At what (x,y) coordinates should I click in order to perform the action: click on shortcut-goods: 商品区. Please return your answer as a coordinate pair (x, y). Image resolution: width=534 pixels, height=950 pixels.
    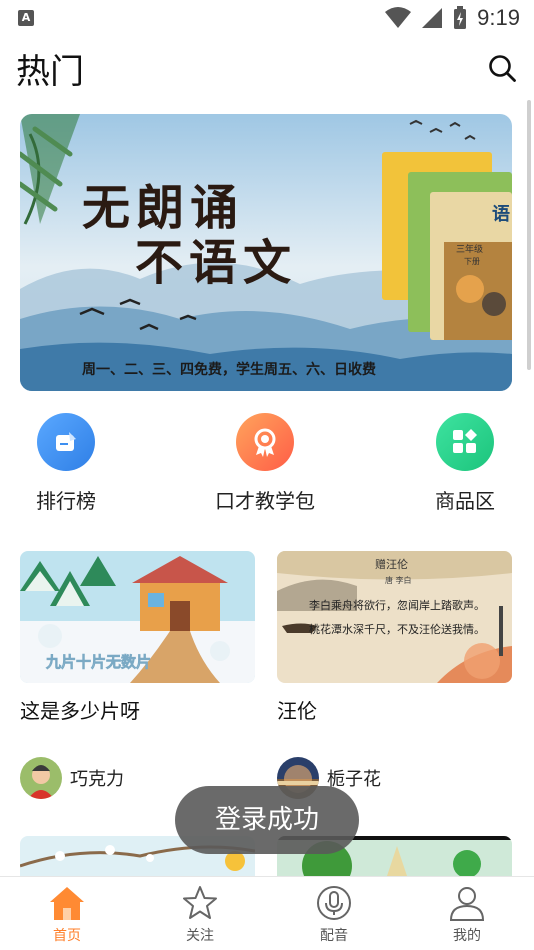
    Looking at the image, I should click on (459, 462).